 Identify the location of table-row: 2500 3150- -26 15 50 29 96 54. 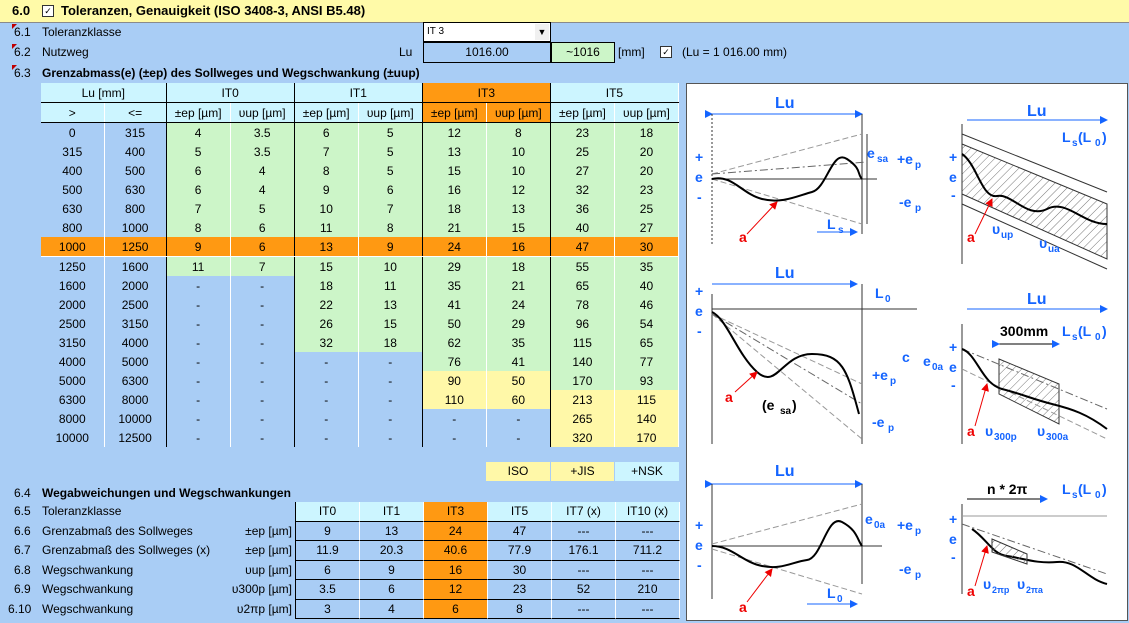
(360, 323).